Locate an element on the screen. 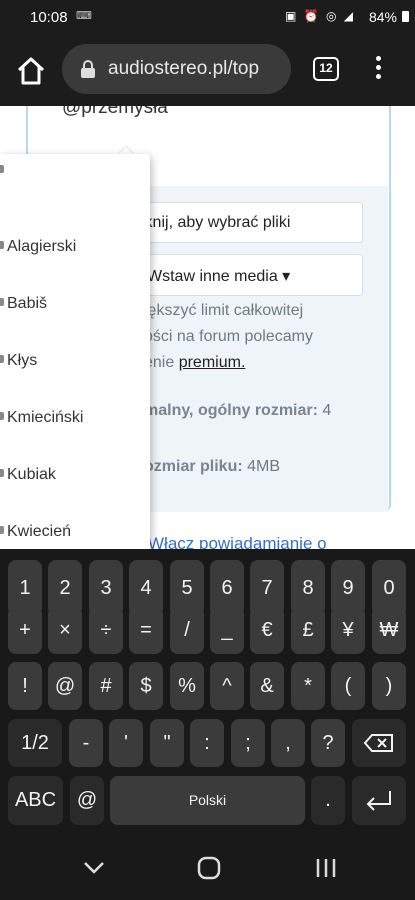 The width and height of the screenshot is (415, 900). key-percent: % is located at coordinates (187, 686).